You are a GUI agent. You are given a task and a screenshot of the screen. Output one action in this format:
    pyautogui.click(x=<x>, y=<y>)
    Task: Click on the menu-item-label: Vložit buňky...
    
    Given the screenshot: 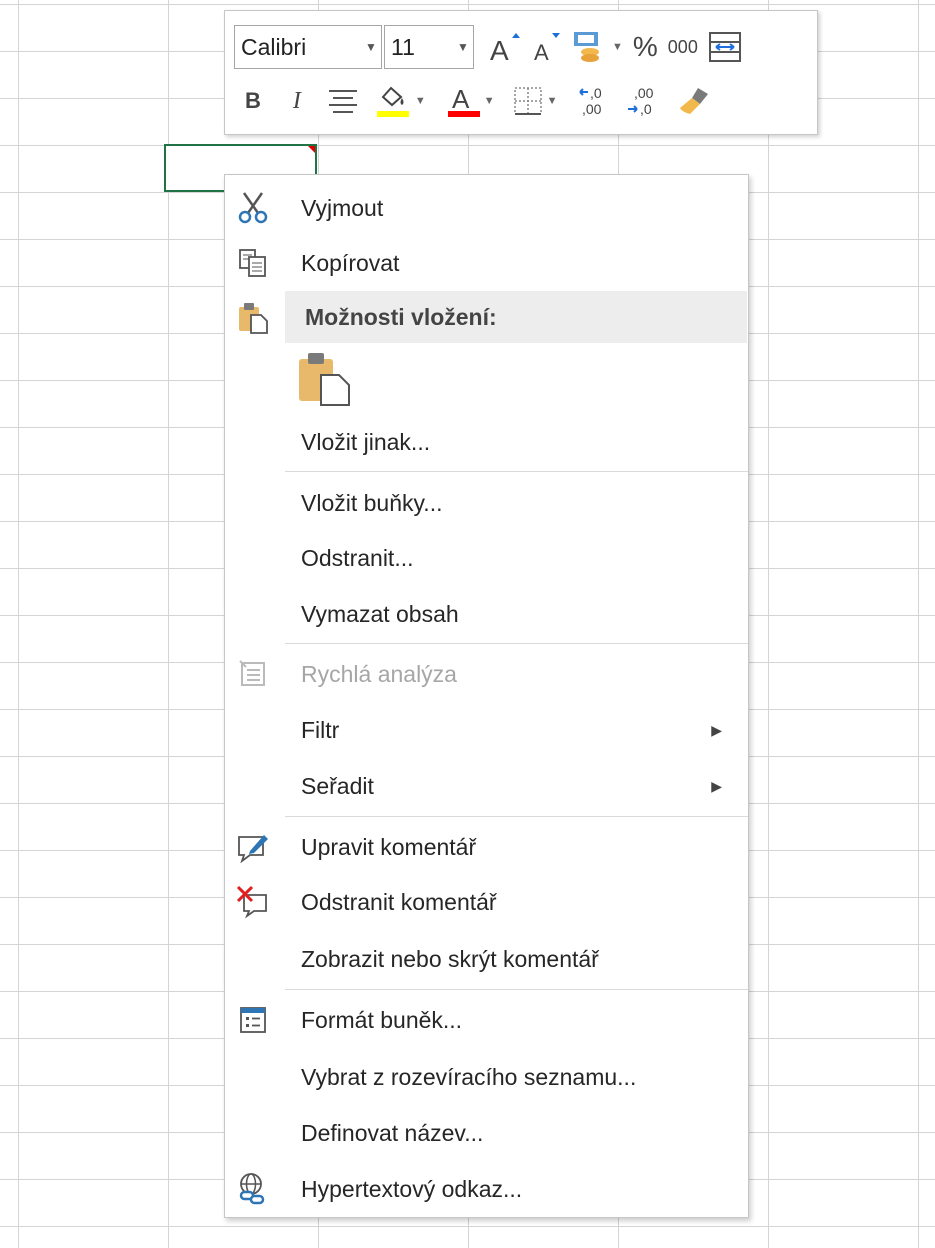 What is the action you would take?
    pyautogui.click(x=372, y=502)
    